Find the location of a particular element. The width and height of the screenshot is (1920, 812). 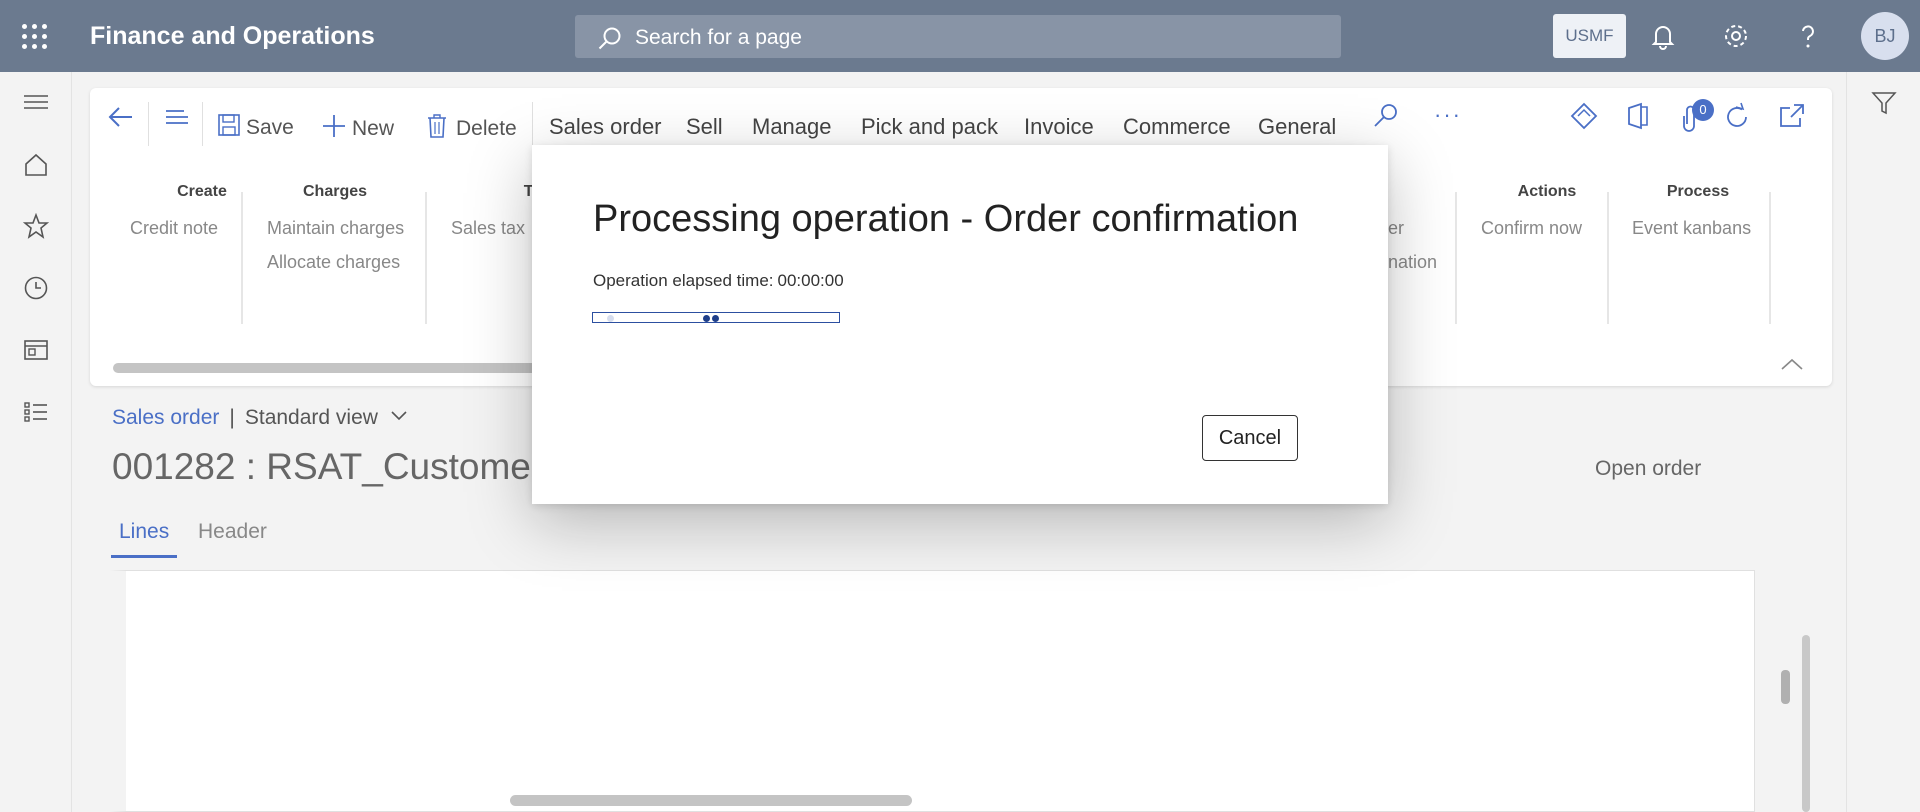

app-title: Finance and Operations is located at coordinates (232, 36).